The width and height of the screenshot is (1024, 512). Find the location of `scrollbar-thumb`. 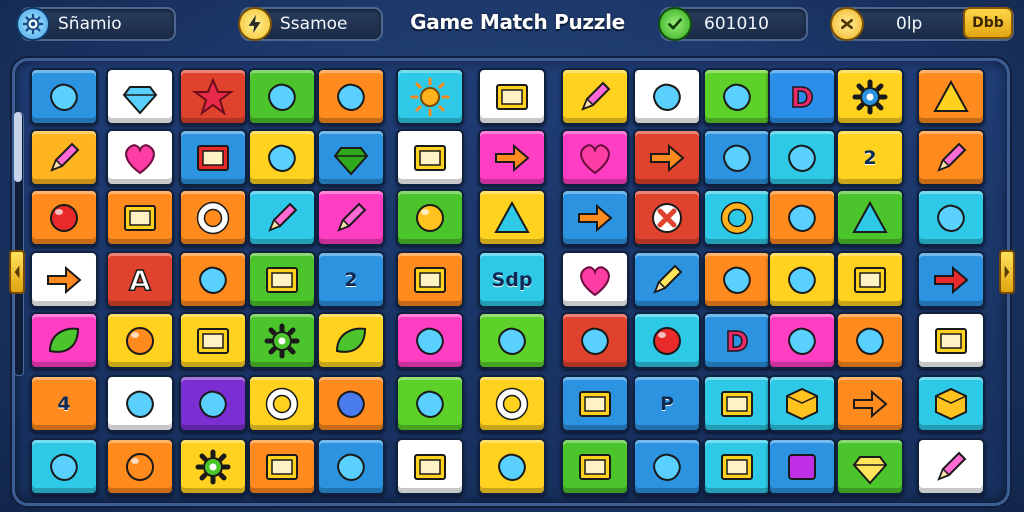

scrollbar-thumb is located at coordinates (18, 147).